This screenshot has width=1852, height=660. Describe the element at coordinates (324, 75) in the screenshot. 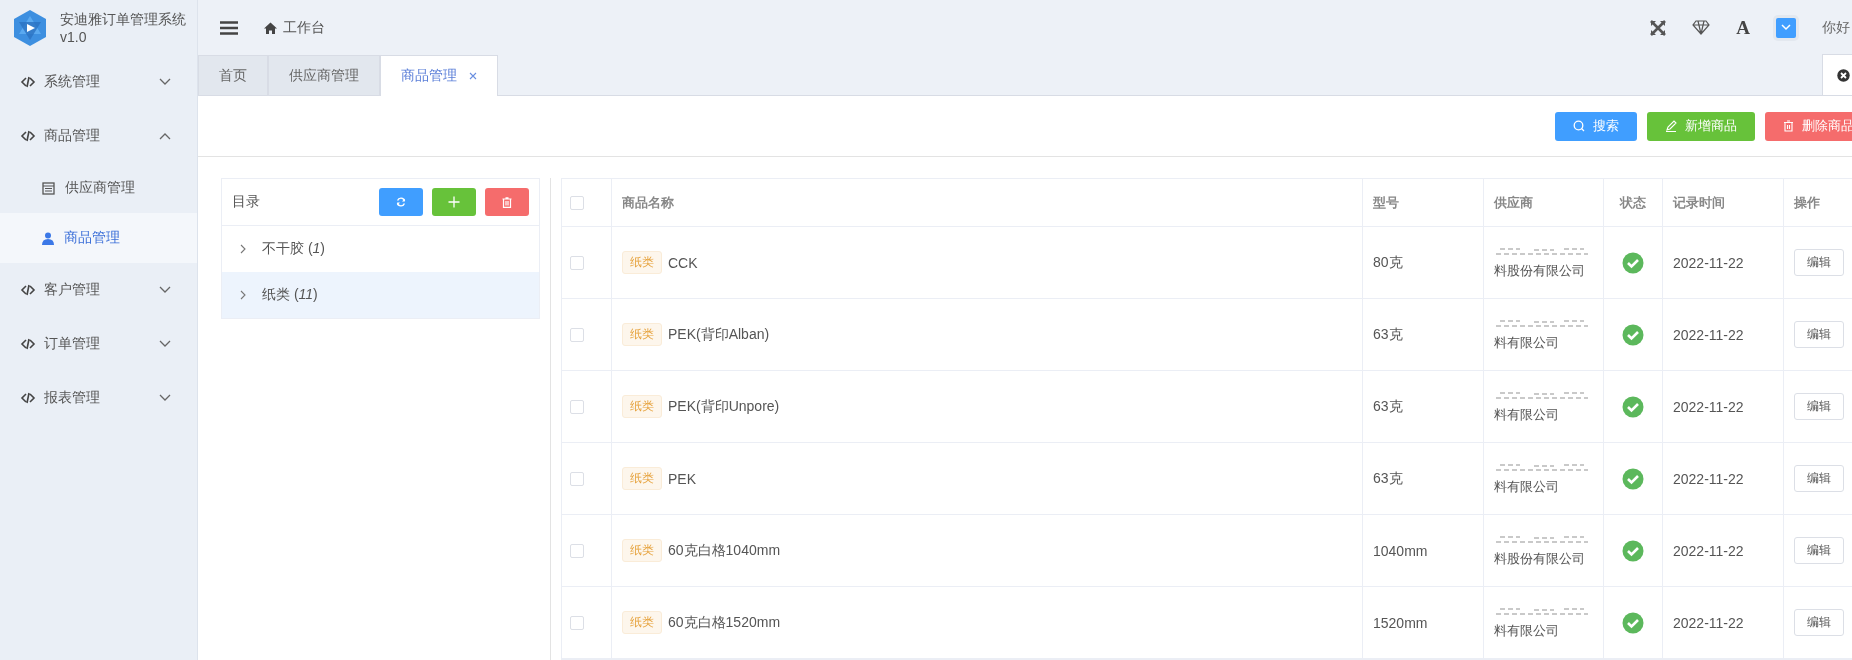

I see `tab: 供应商管理` at that location.